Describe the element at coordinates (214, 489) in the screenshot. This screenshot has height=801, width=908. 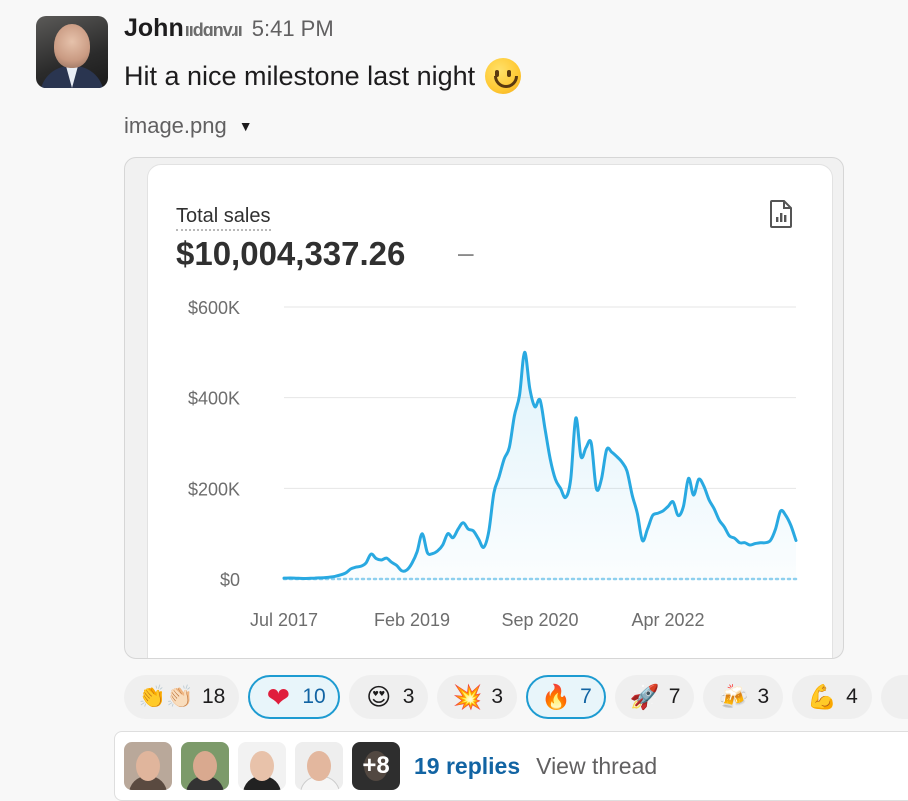
I see `y-tick-label: $200K` at that location.